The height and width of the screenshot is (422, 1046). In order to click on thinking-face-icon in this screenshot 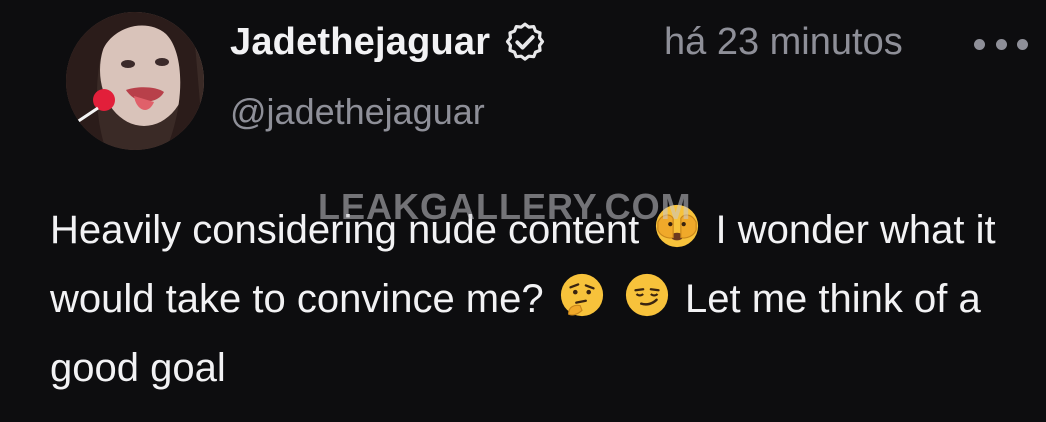, I will do `click(581, 295)`.